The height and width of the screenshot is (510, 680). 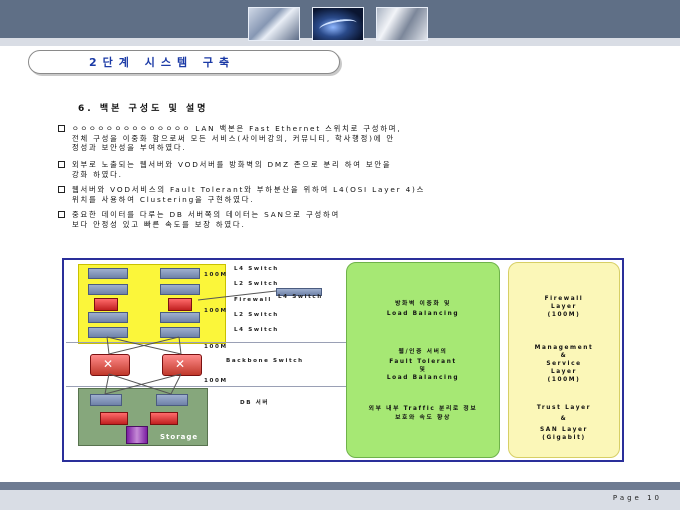 What do you see at coordinates (163, 199) in the screenshot?
I see `bullet-line: 위치를 사용하여 Clustering을 구현하였다.` at bounding box center [163, 199].